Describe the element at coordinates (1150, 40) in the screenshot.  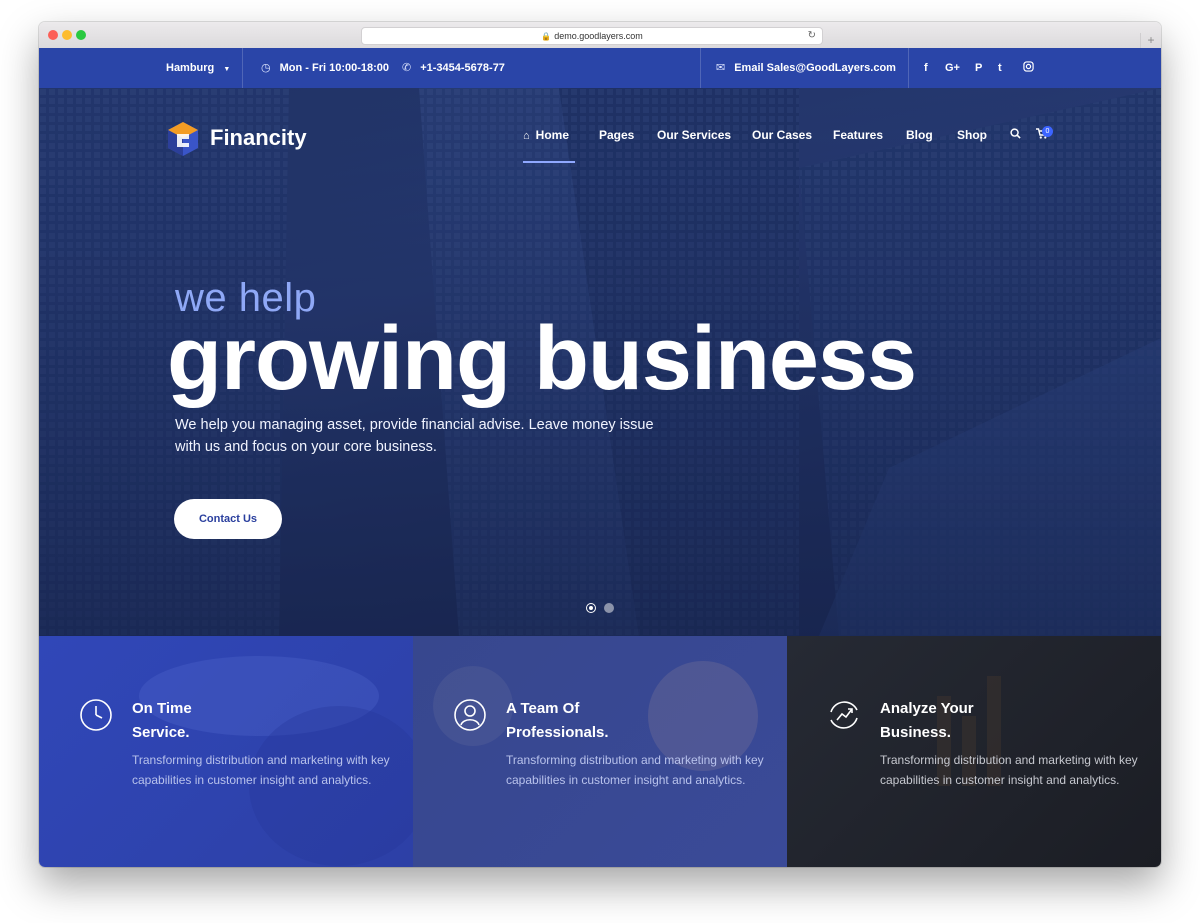
I see `new-tab-button: +` at that location.